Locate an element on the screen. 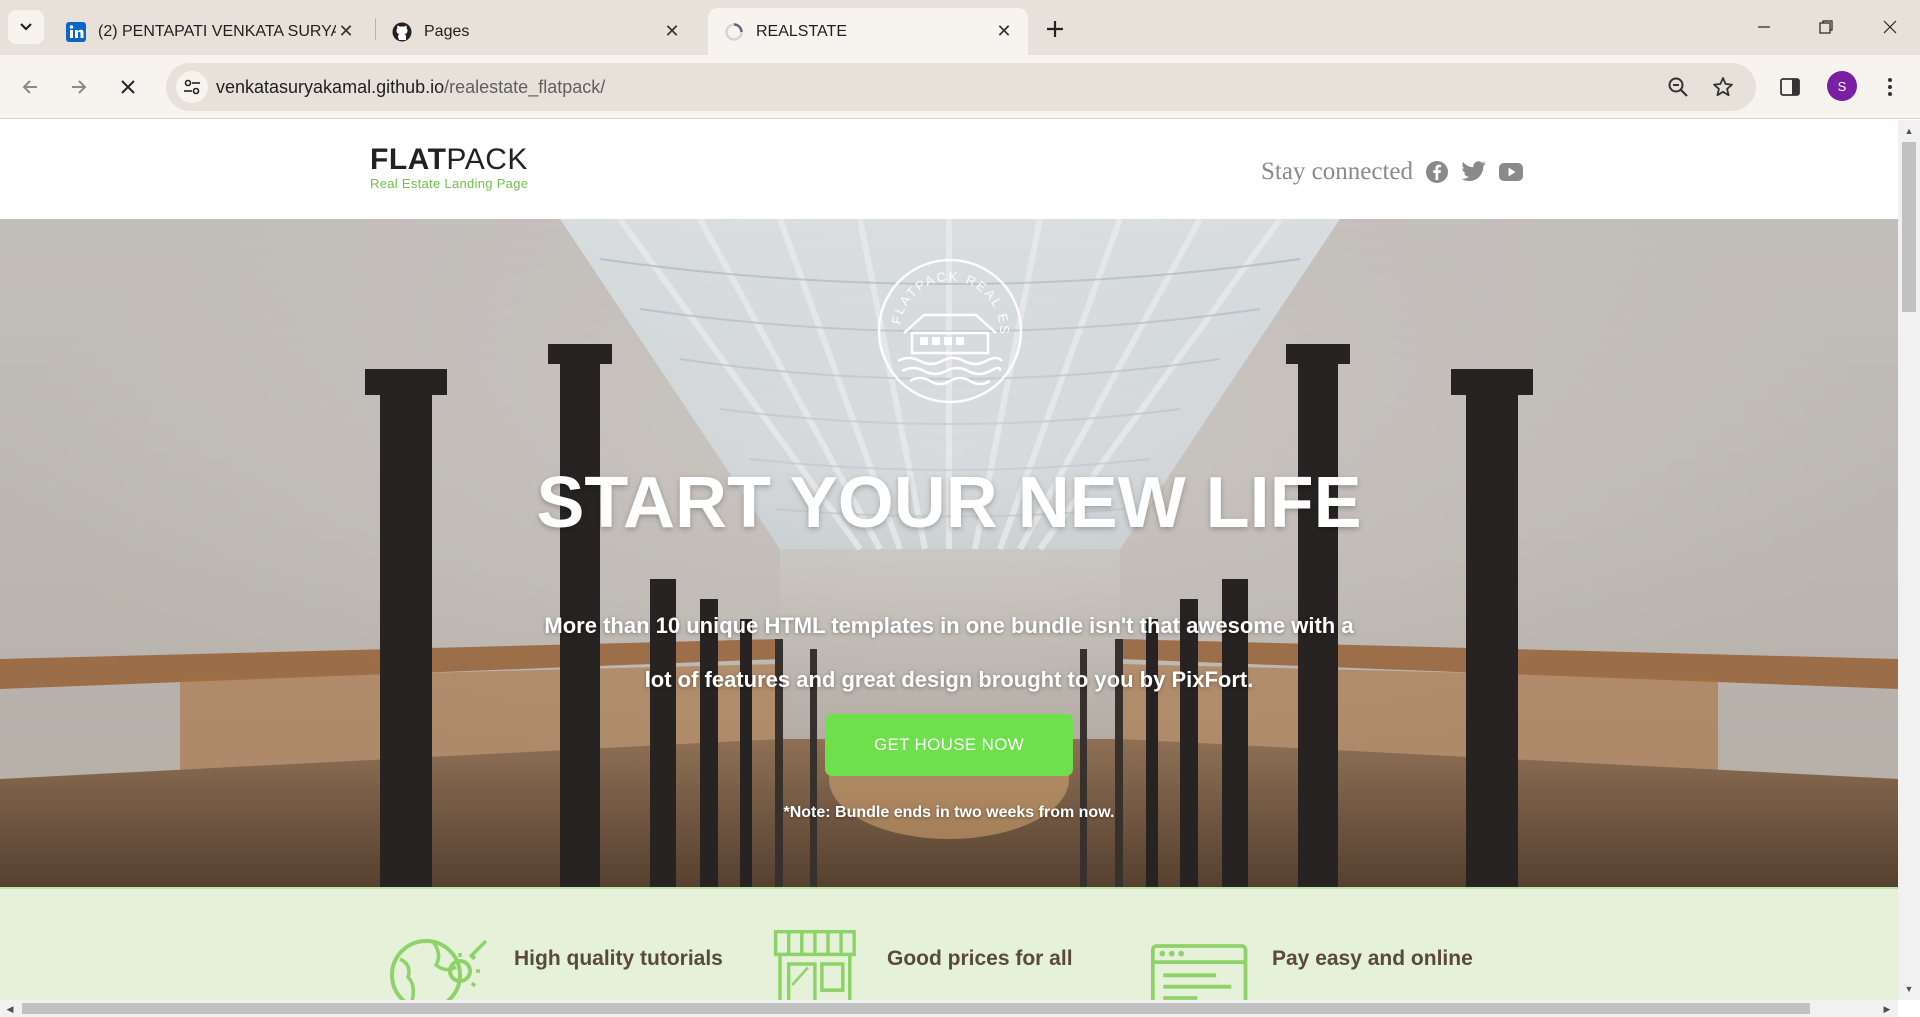 This screenshot has height=1017, width=1920. svg-text: FLATPACK REAL ESTATE is located at coordinates (944, 296).